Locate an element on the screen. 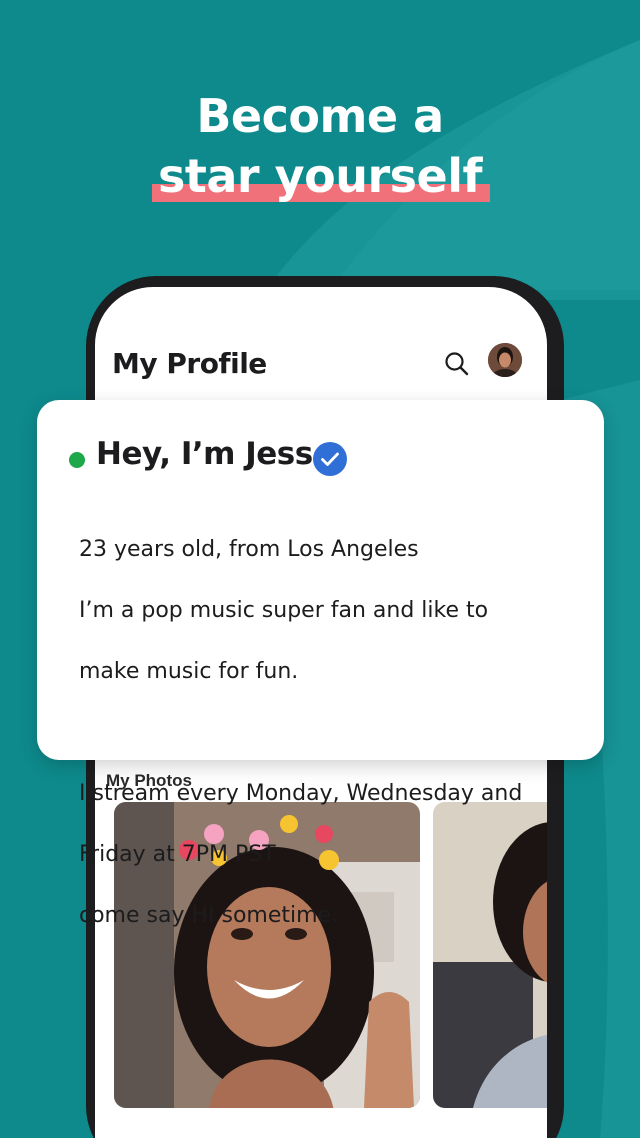  bio-line: I stream every Monday, Wednesday and is located at coordinates (301, 793).